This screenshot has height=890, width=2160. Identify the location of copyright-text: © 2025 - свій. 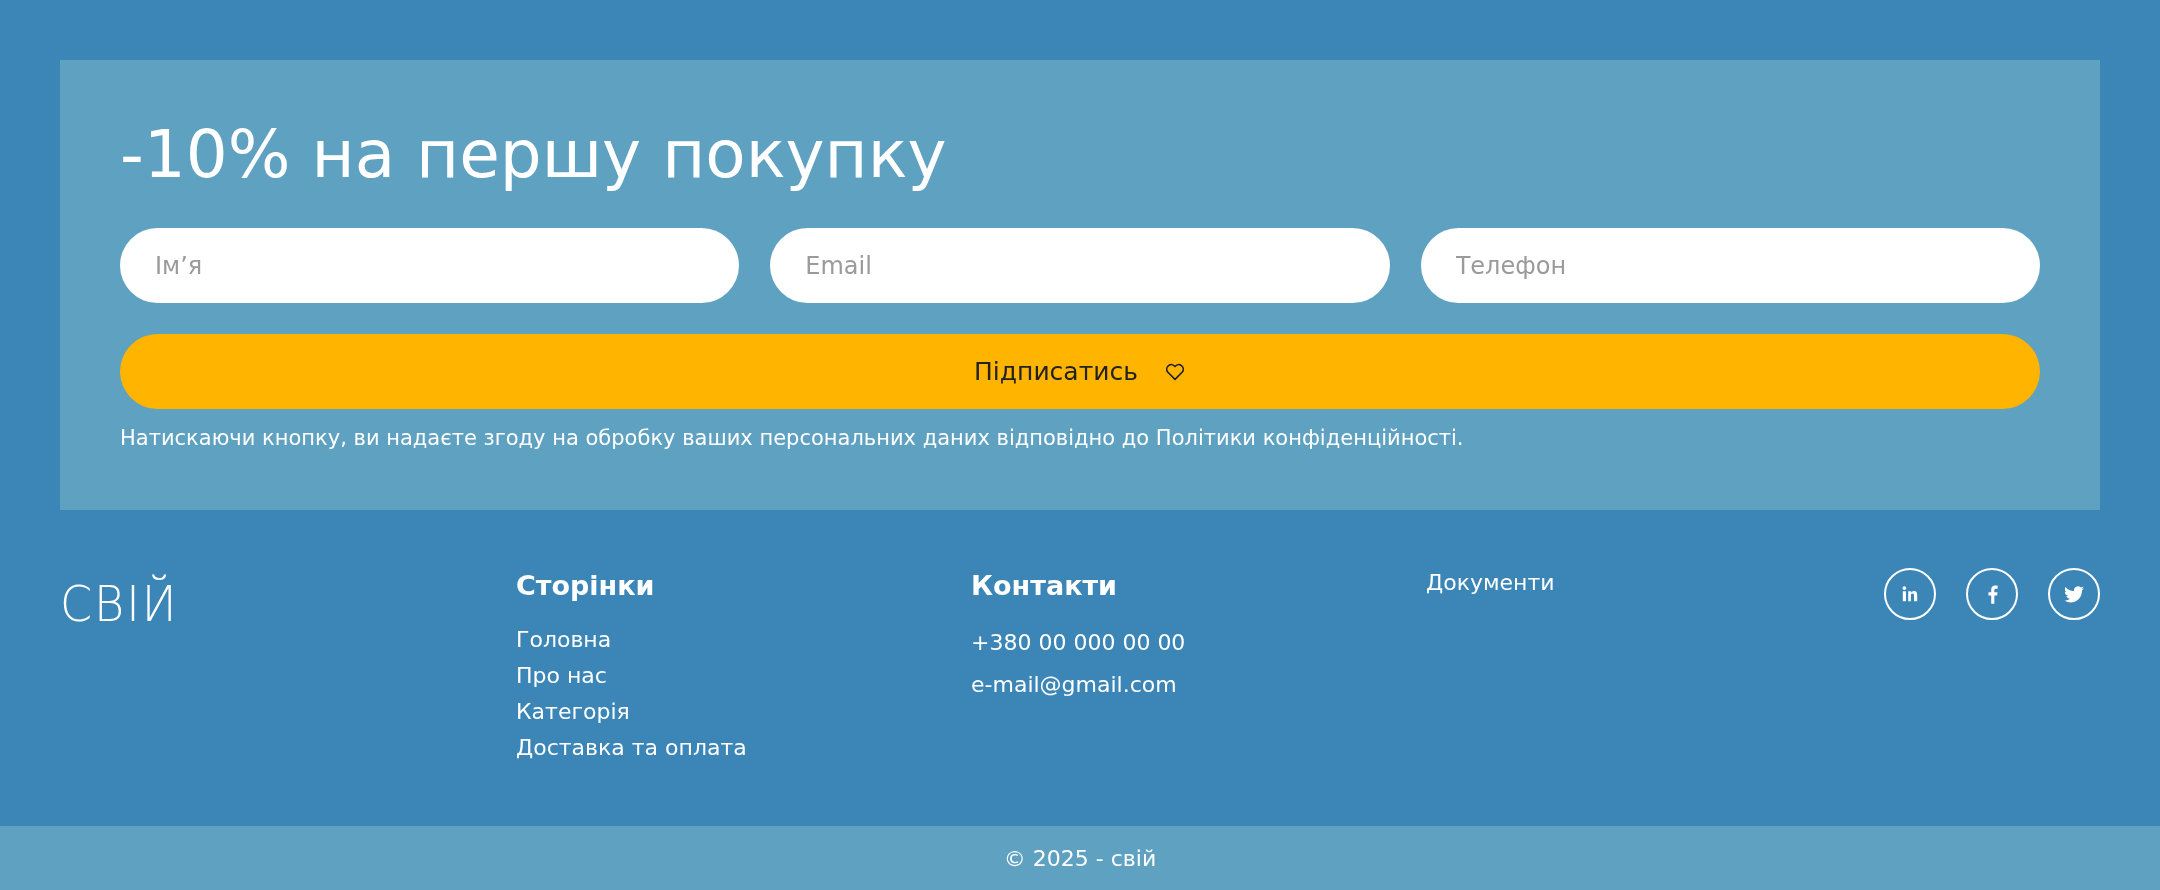
(1080, 858).